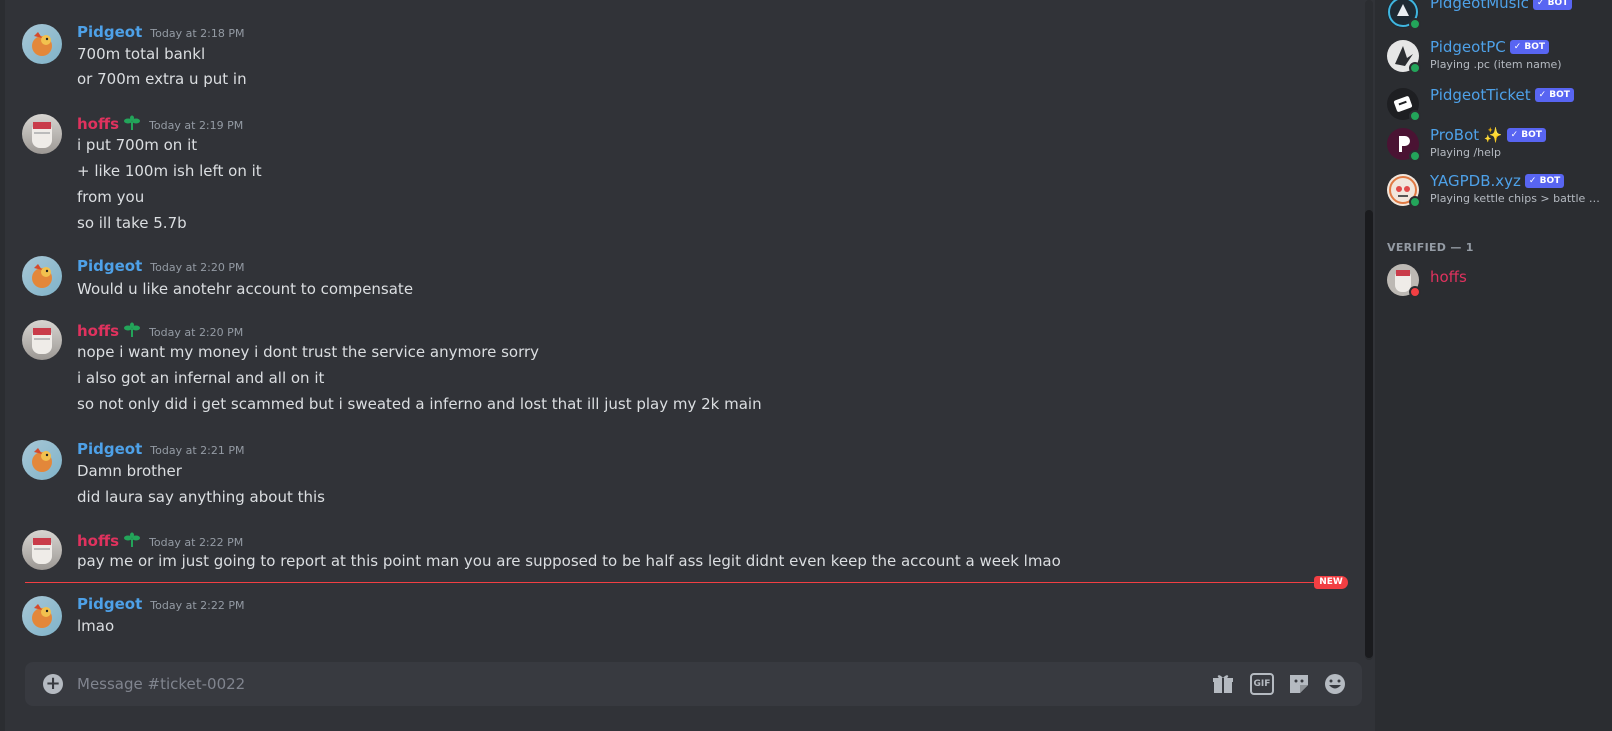 Image resolution: width=1612 pixels, height=731 pixels. Describe the element at coordinates (1262, 684) in the screenshot. I see `gif-icon: GIF` at that location.